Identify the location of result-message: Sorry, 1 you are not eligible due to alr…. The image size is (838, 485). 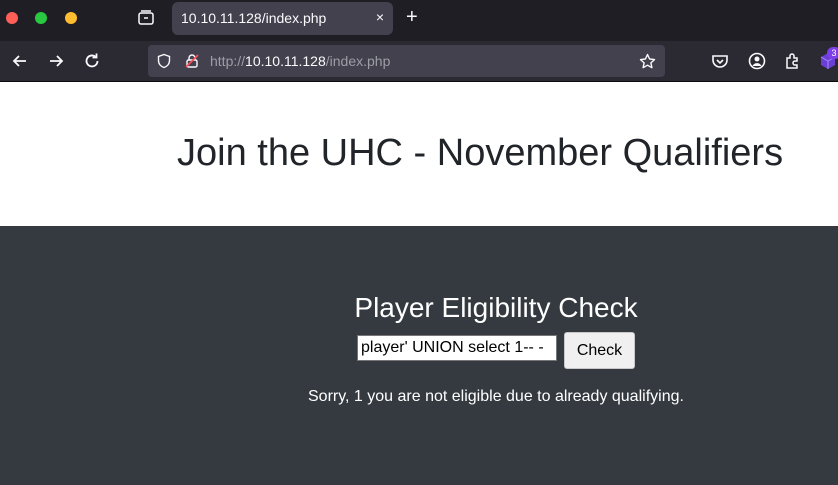
(496, 396).